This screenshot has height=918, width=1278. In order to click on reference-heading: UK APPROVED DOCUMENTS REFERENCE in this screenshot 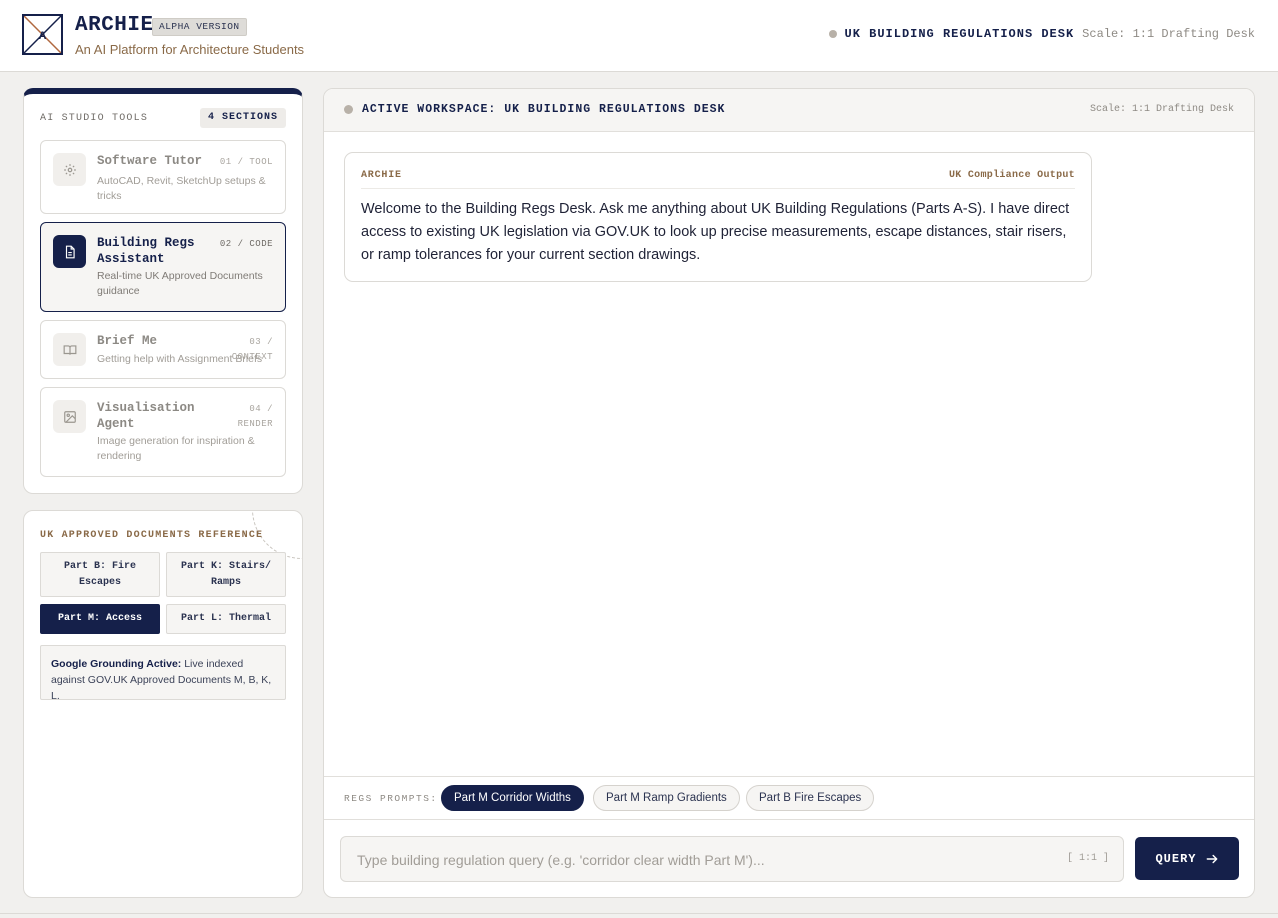, I will do `click(152, 535)`.